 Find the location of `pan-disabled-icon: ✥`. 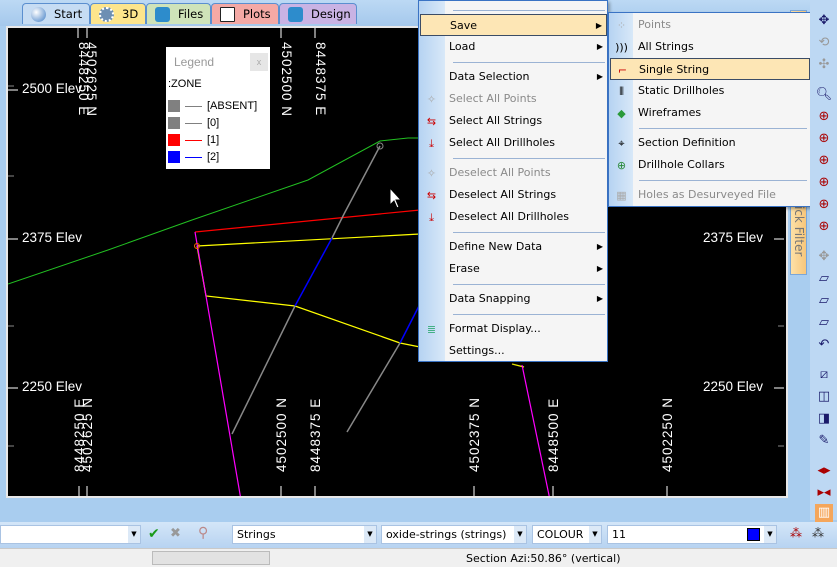

pan-disabled-icon: ✥ is located at coordinates (824, 257).